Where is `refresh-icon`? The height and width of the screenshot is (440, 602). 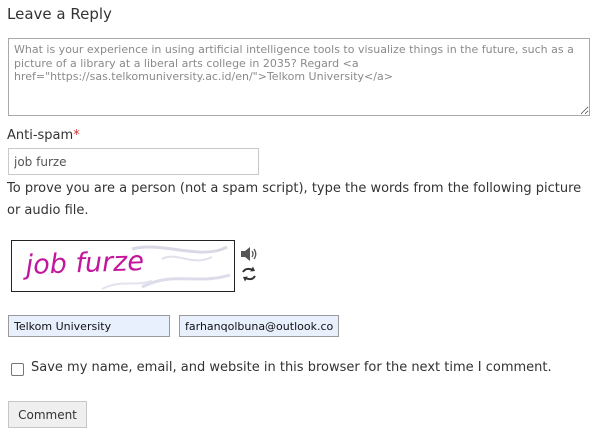 refresh-icon is located at coordinates (249, 274).